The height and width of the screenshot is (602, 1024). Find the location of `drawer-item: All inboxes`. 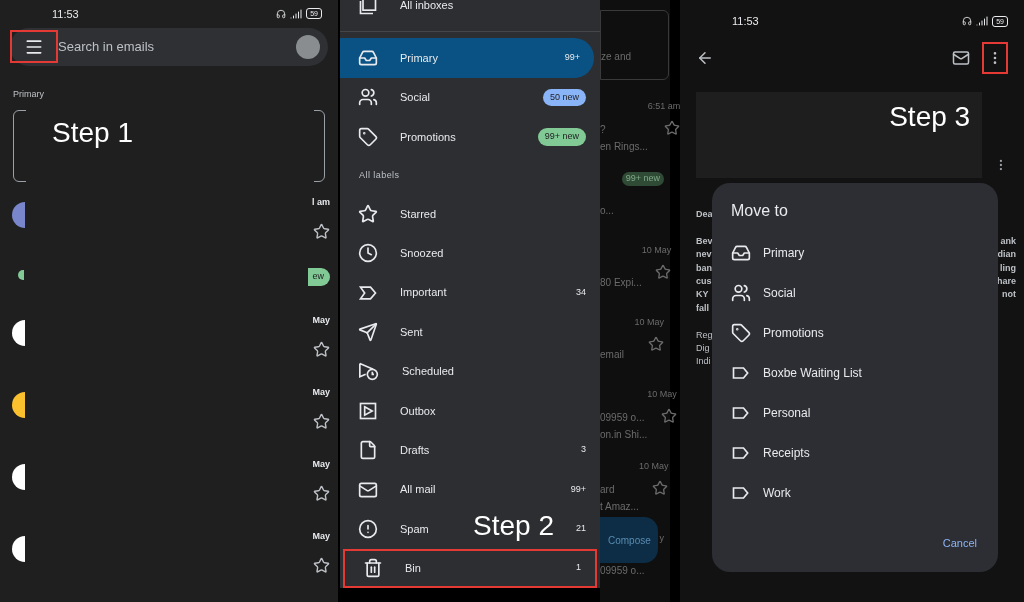

drawer-item: All inboxes is located at coordinates (470, 13).